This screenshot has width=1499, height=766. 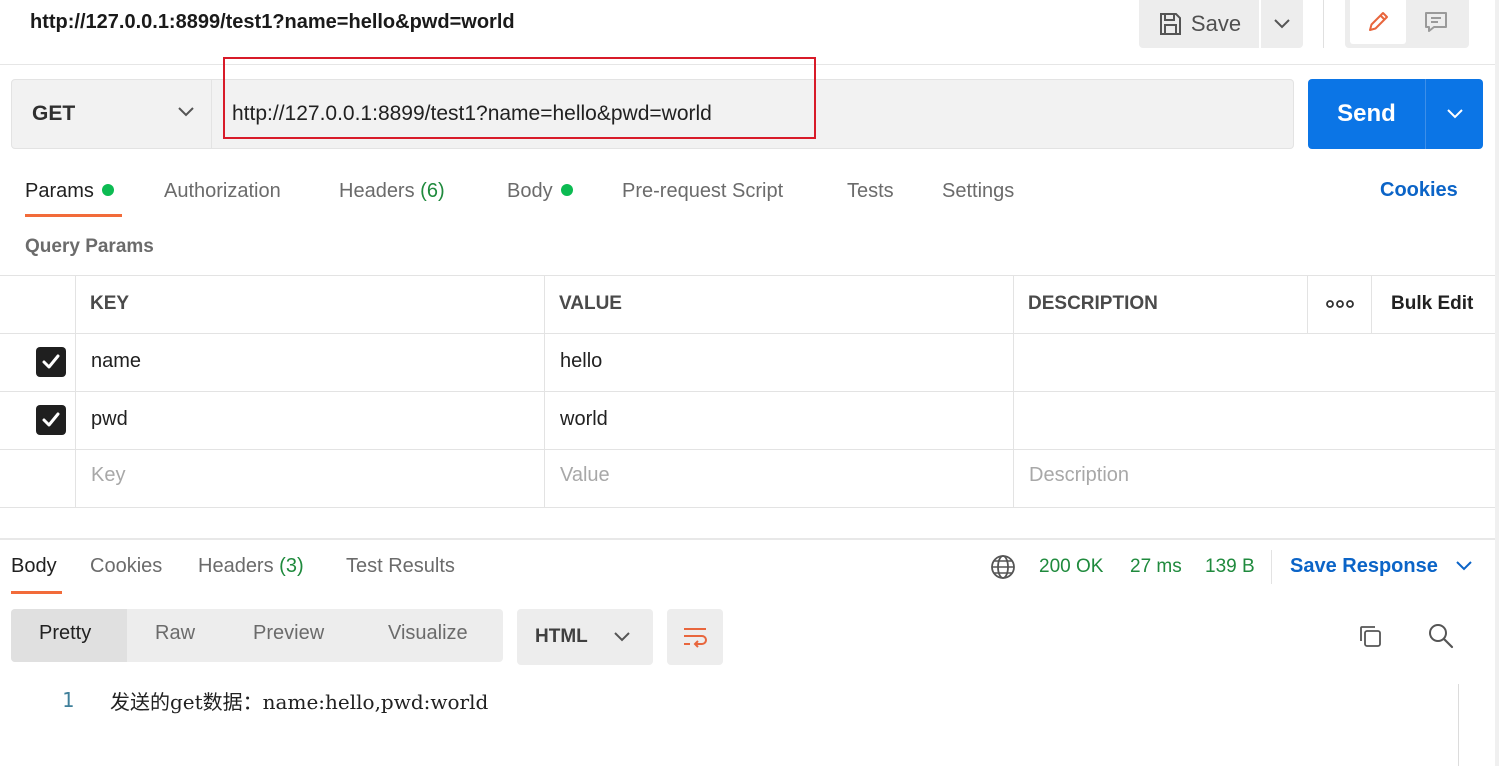 What do you see at coordinates (1093, 303) in the screenshot?
I see `column-header-description: DESCRIPTION` at bounding box center [1093, 303].